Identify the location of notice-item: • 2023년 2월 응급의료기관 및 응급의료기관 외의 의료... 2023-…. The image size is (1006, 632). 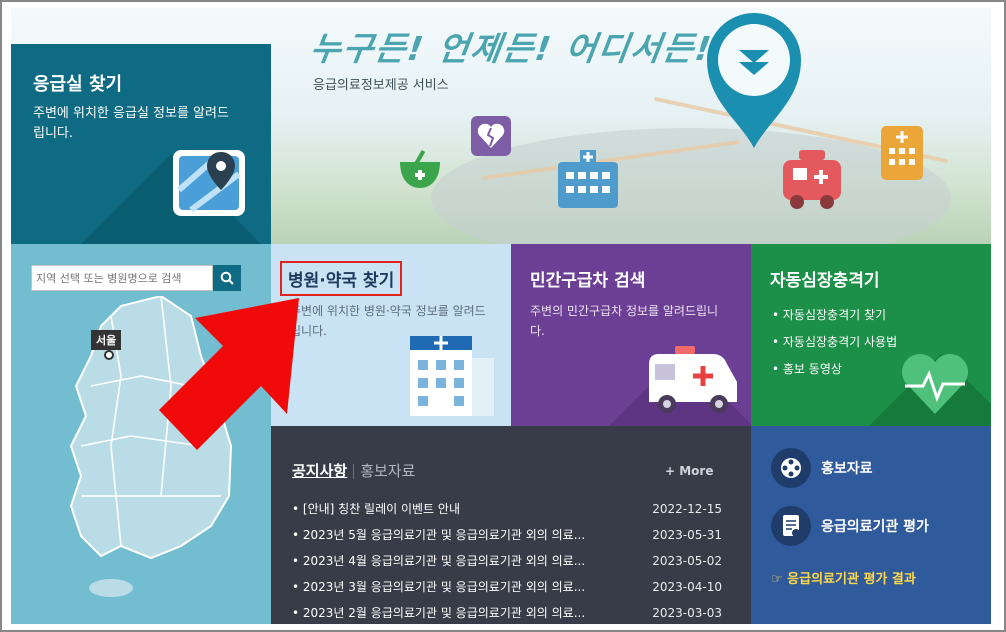
(507, 612).